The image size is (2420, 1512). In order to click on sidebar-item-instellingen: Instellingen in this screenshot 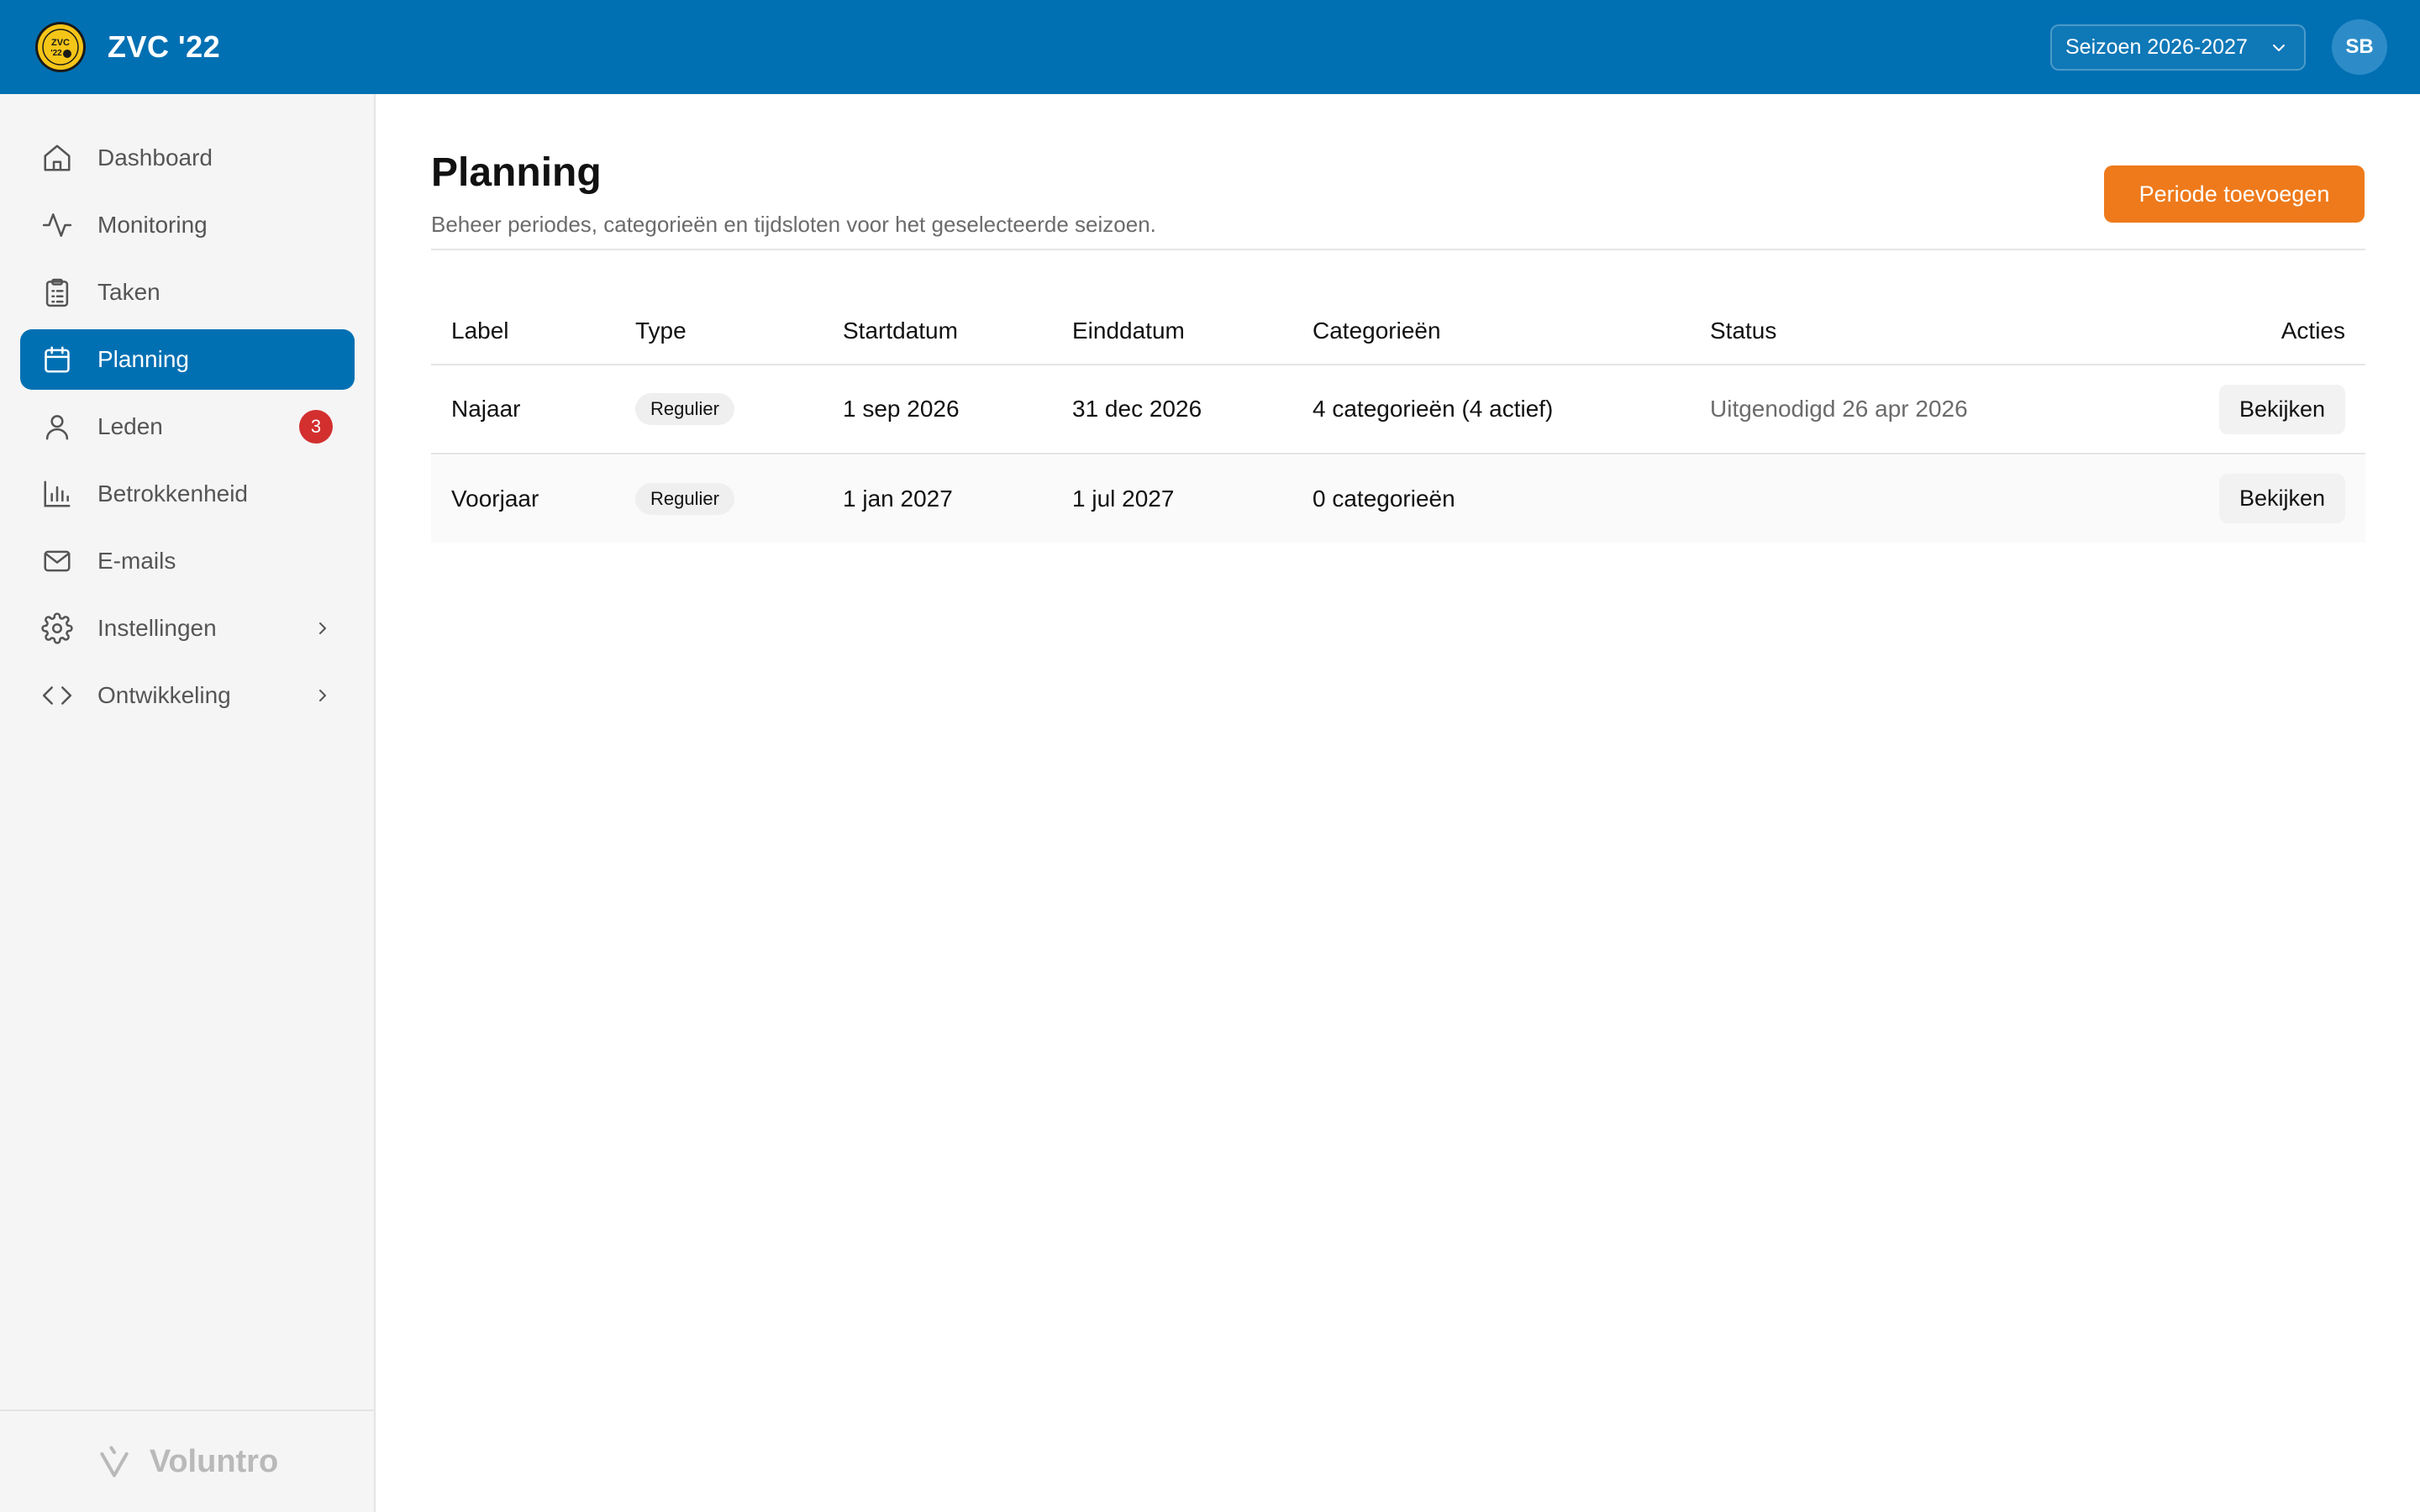, I will do `click(187, 628)`.